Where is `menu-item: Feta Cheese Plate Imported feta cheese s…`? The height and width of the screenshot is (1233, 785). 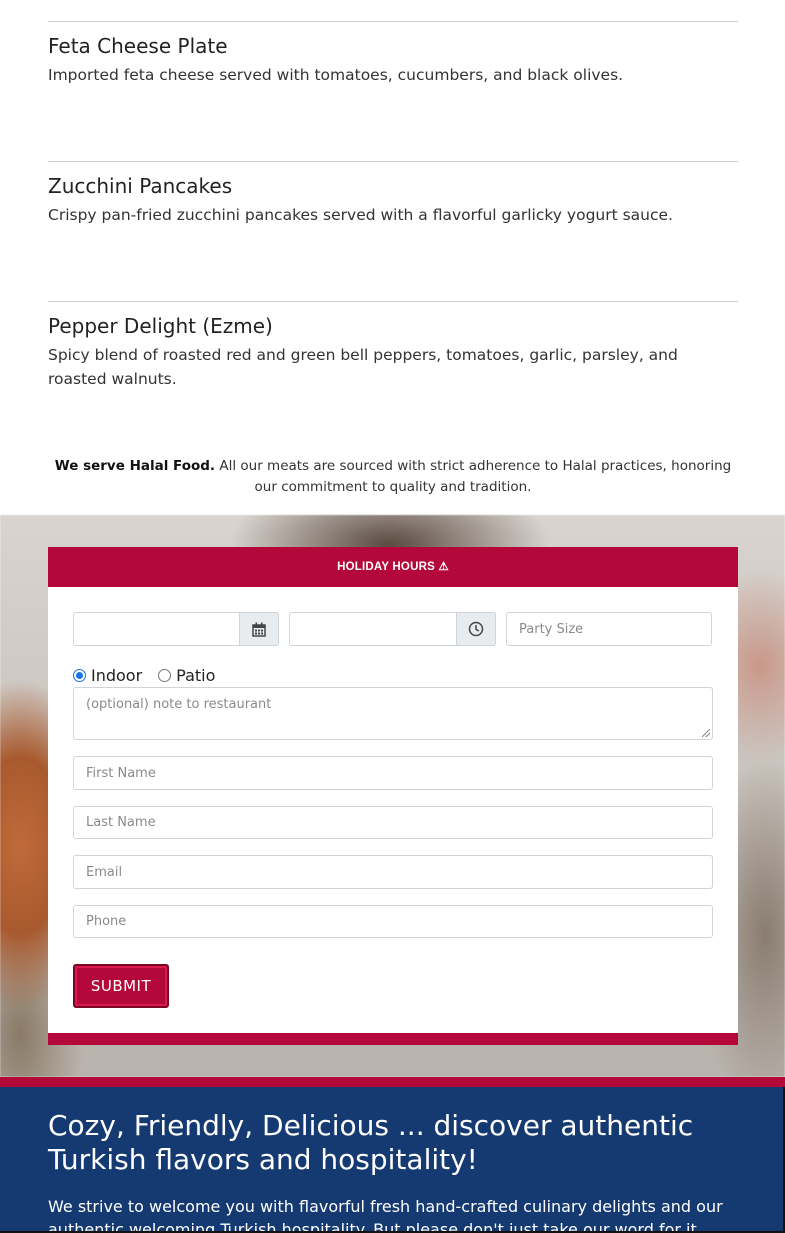
menu-item: Feta Cheese Plate Imported feta cheese s… is located at coordinates (393, 54).